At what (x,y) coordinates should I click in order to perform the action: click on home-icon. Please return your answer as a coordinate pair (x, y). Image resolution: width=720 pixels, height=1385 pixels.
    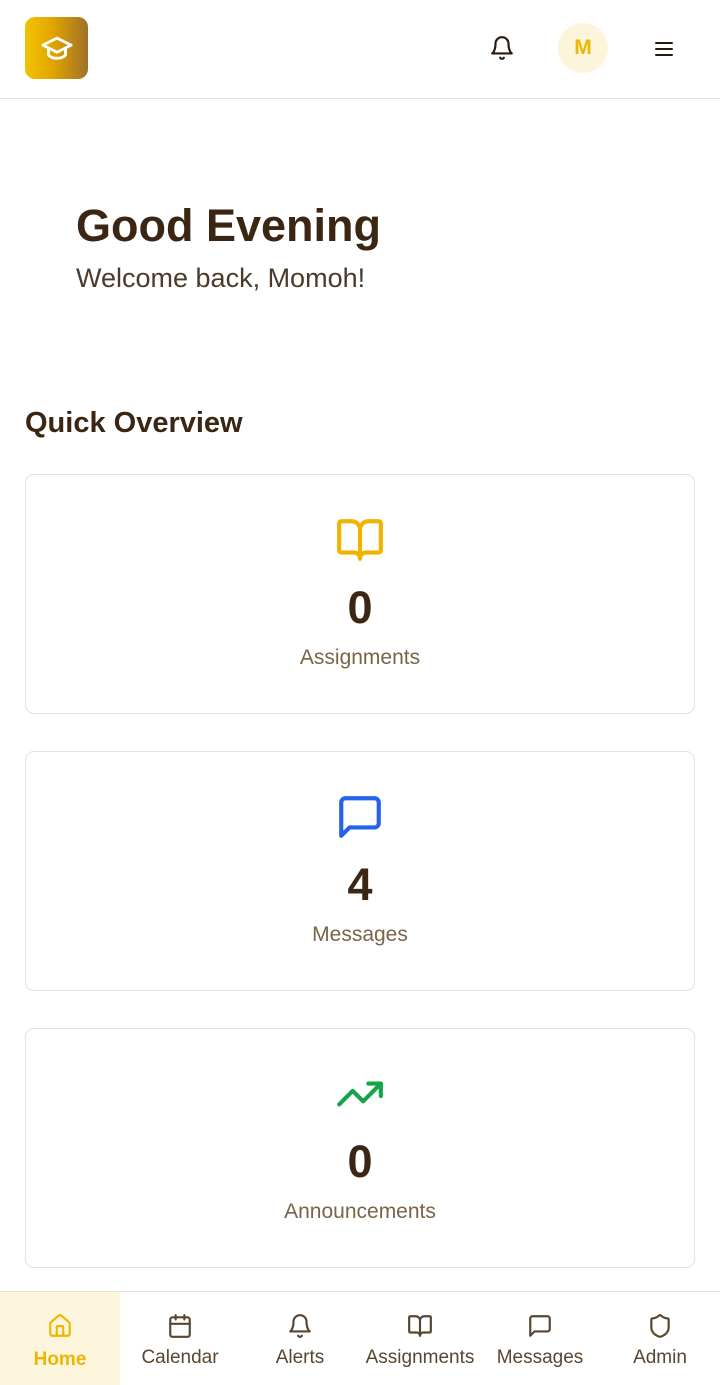
    Looking at the image, I should click on (60, 1326).